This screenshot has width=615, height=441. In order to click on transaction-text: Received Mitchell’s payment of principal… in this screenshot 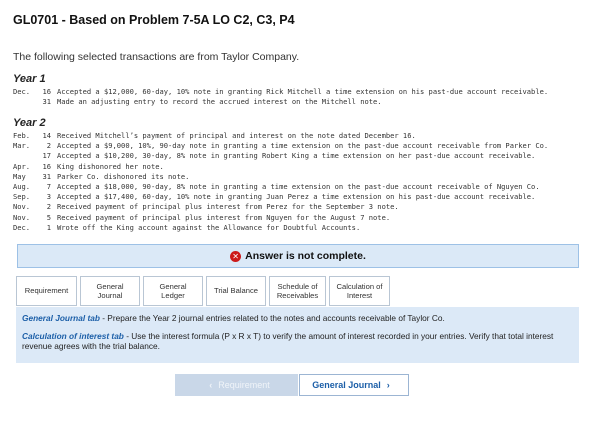, I will do `click(236, 135)`.